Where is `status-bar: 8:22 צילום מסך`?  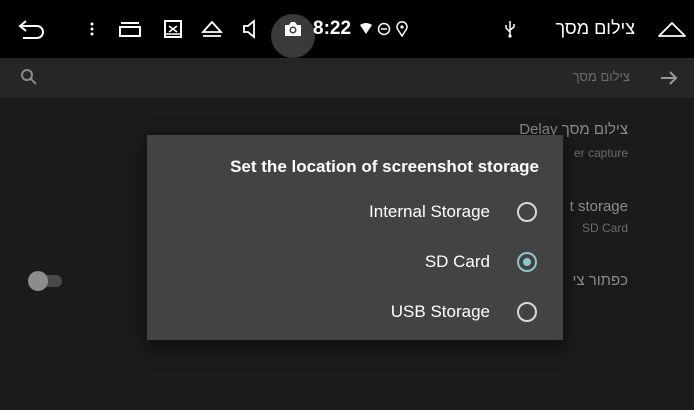
status-bar: 8:22 צילום מסך is located at coordinates (347, 29).